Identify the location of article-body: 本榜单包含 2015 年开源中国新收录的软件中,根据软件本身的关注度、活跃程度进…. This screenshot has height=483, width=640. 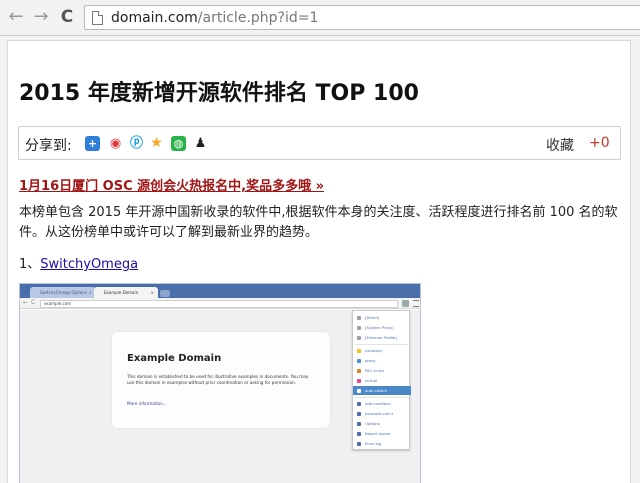
(318, 222).